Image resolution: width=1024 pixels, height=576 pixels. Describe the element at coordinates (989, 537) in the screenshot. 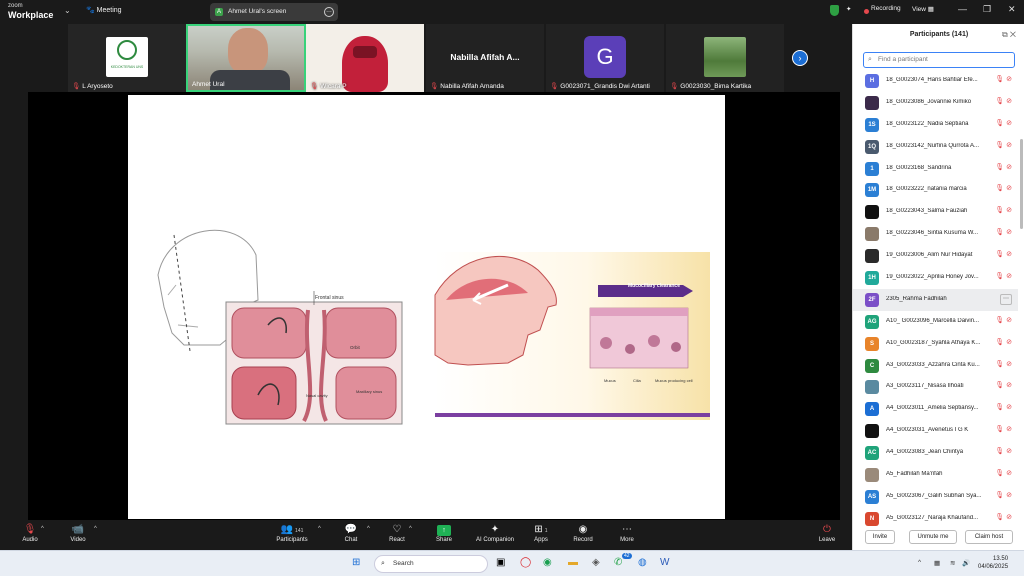

I see `claim-host-button: Claim host` at that location.